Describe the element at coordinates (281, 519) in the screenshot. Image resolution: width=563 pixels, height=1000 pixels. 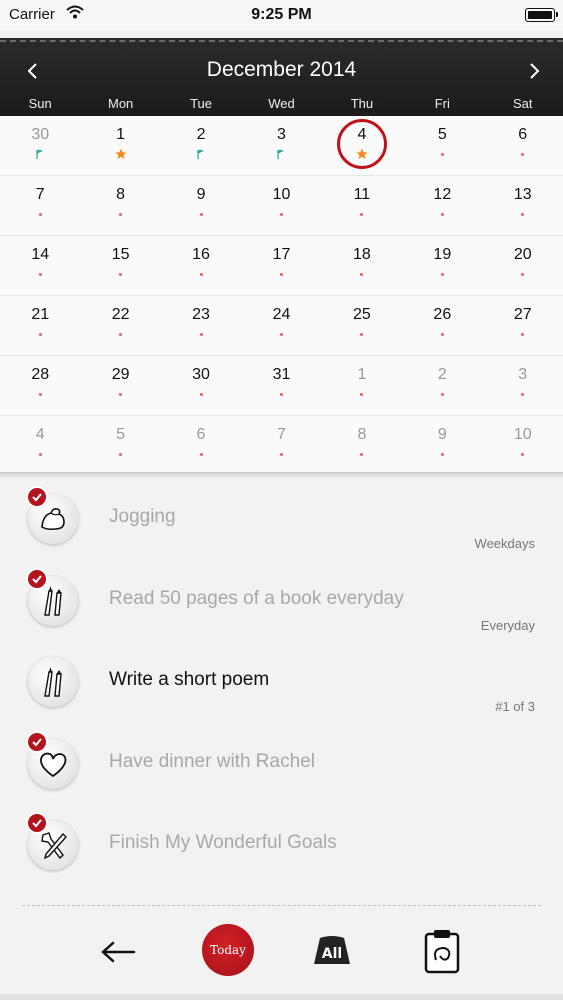
I see `goal-item: Jogging Weekdays` at that location.